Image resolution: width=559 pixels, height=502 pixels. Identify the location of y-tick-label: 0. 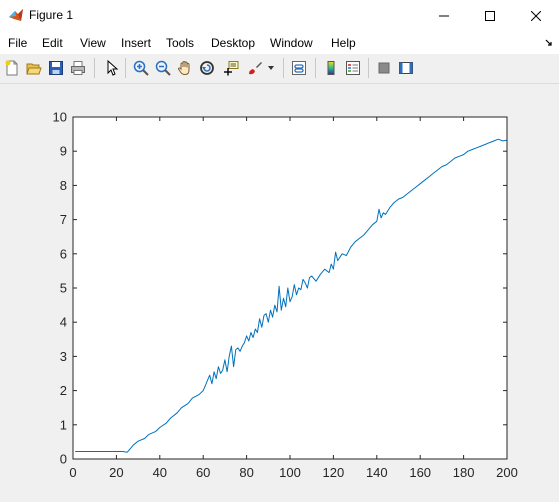
(63, 459).